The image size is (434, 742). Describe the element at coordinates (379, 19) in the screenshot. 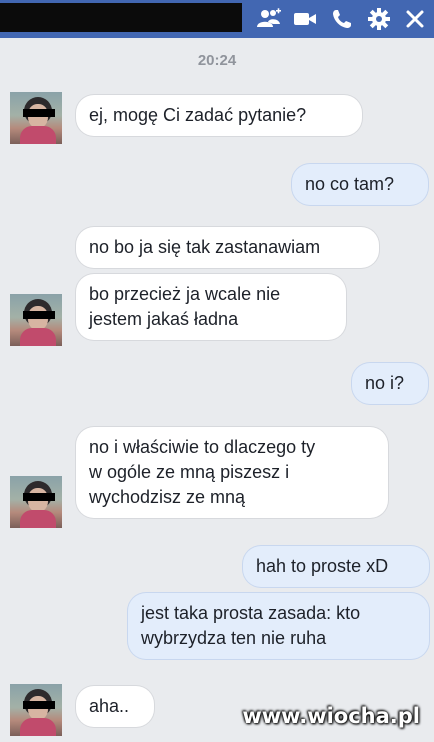

I see `gear-icon` at that location.